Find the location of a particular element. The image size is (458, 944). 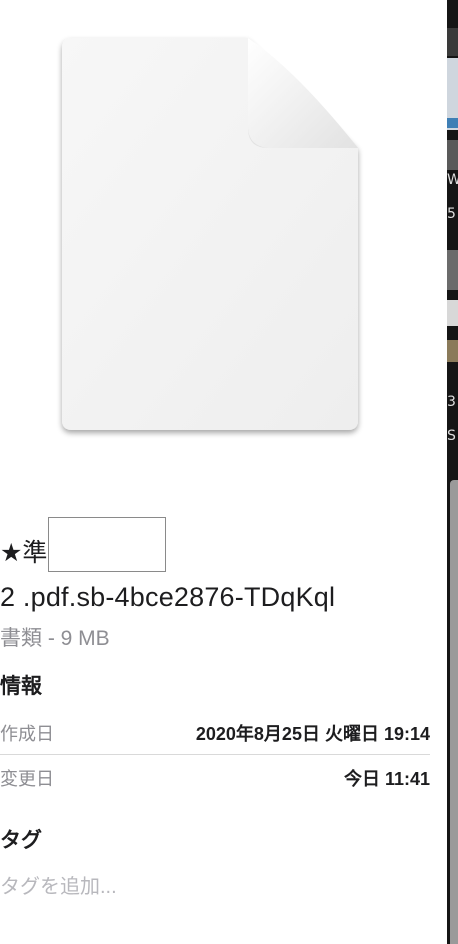

info-section-heading: 情報 is located at coordinates (21, 686).